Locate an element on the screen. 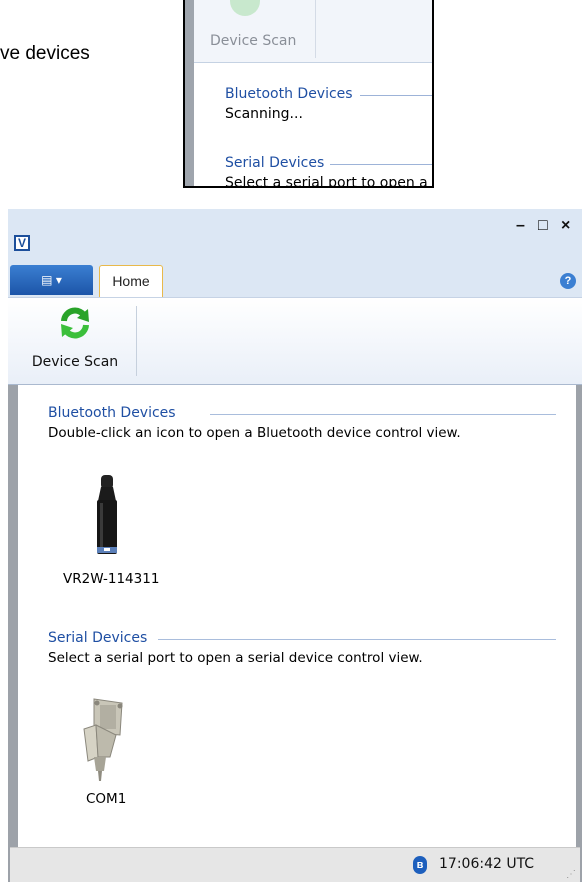  serial-port-item: COM1 is located at coordinates (98, 755).